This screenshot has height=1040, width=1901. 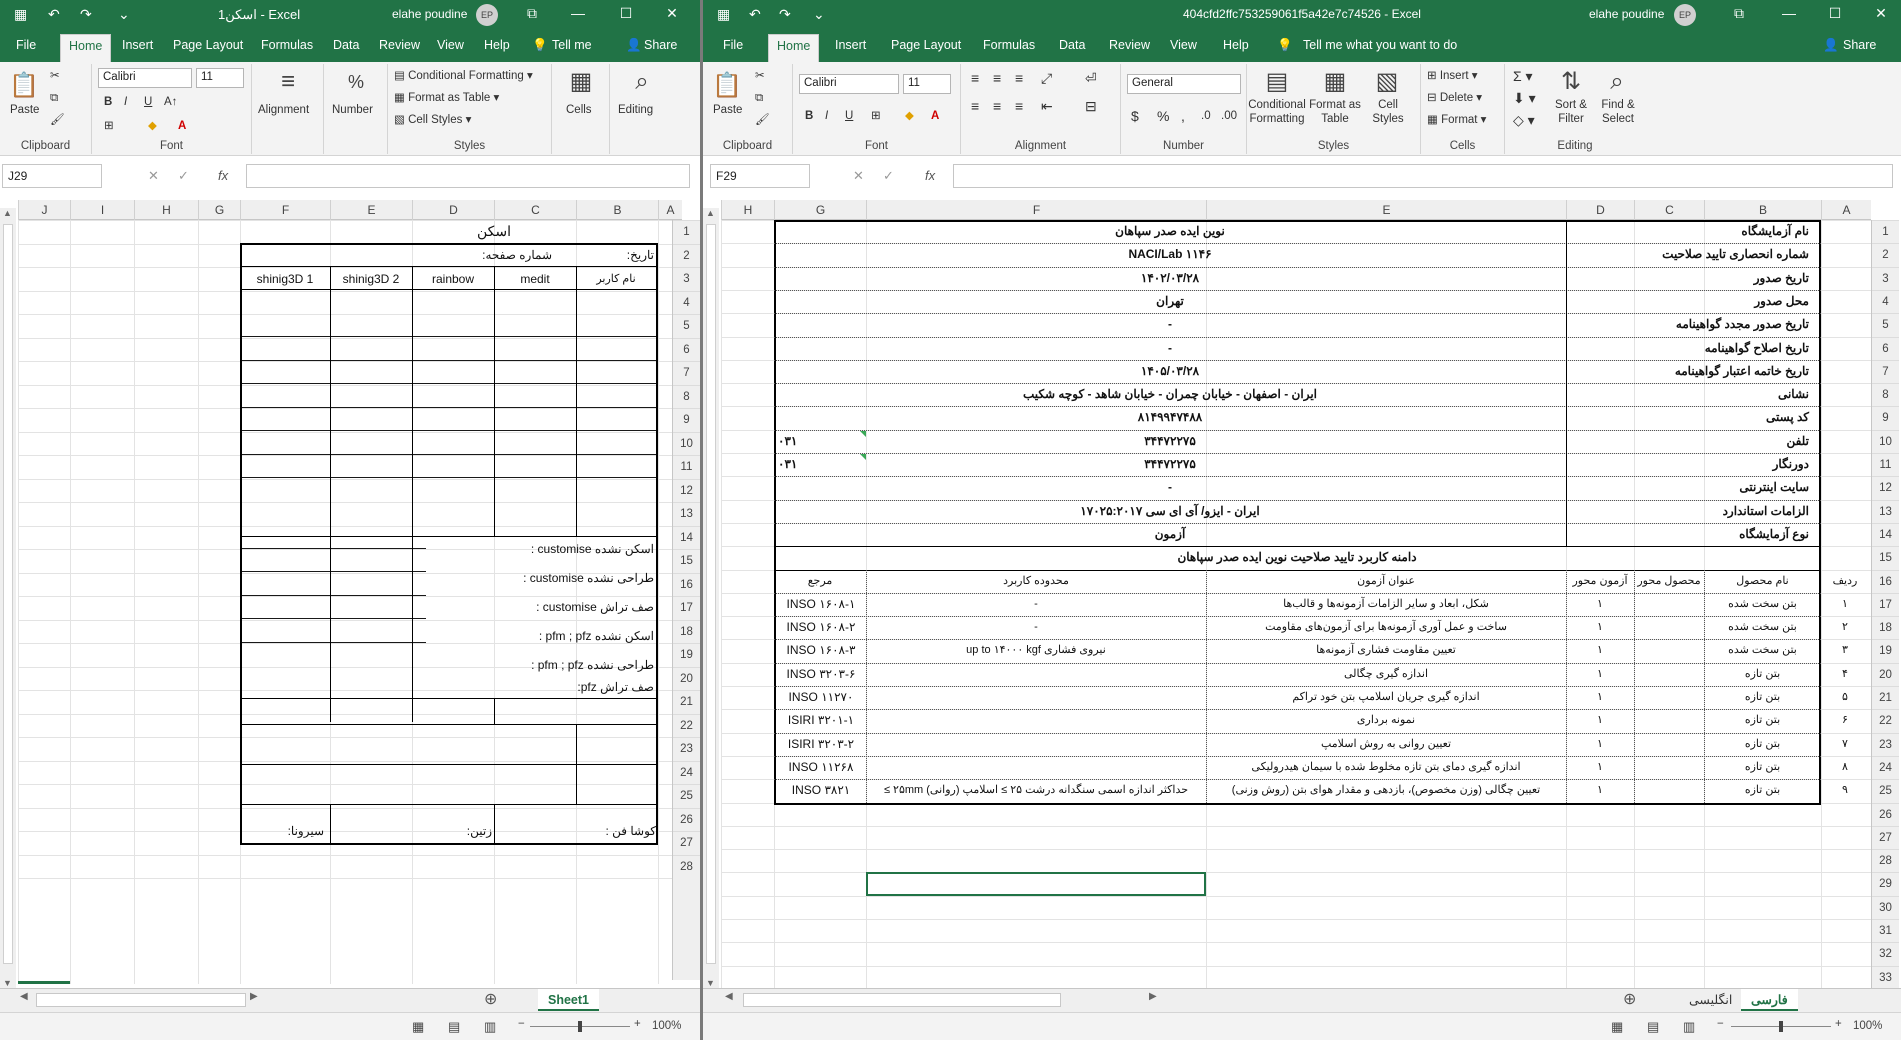 I want to click on autosum-icon: Σ ▾, so click(x=1523, y=76).